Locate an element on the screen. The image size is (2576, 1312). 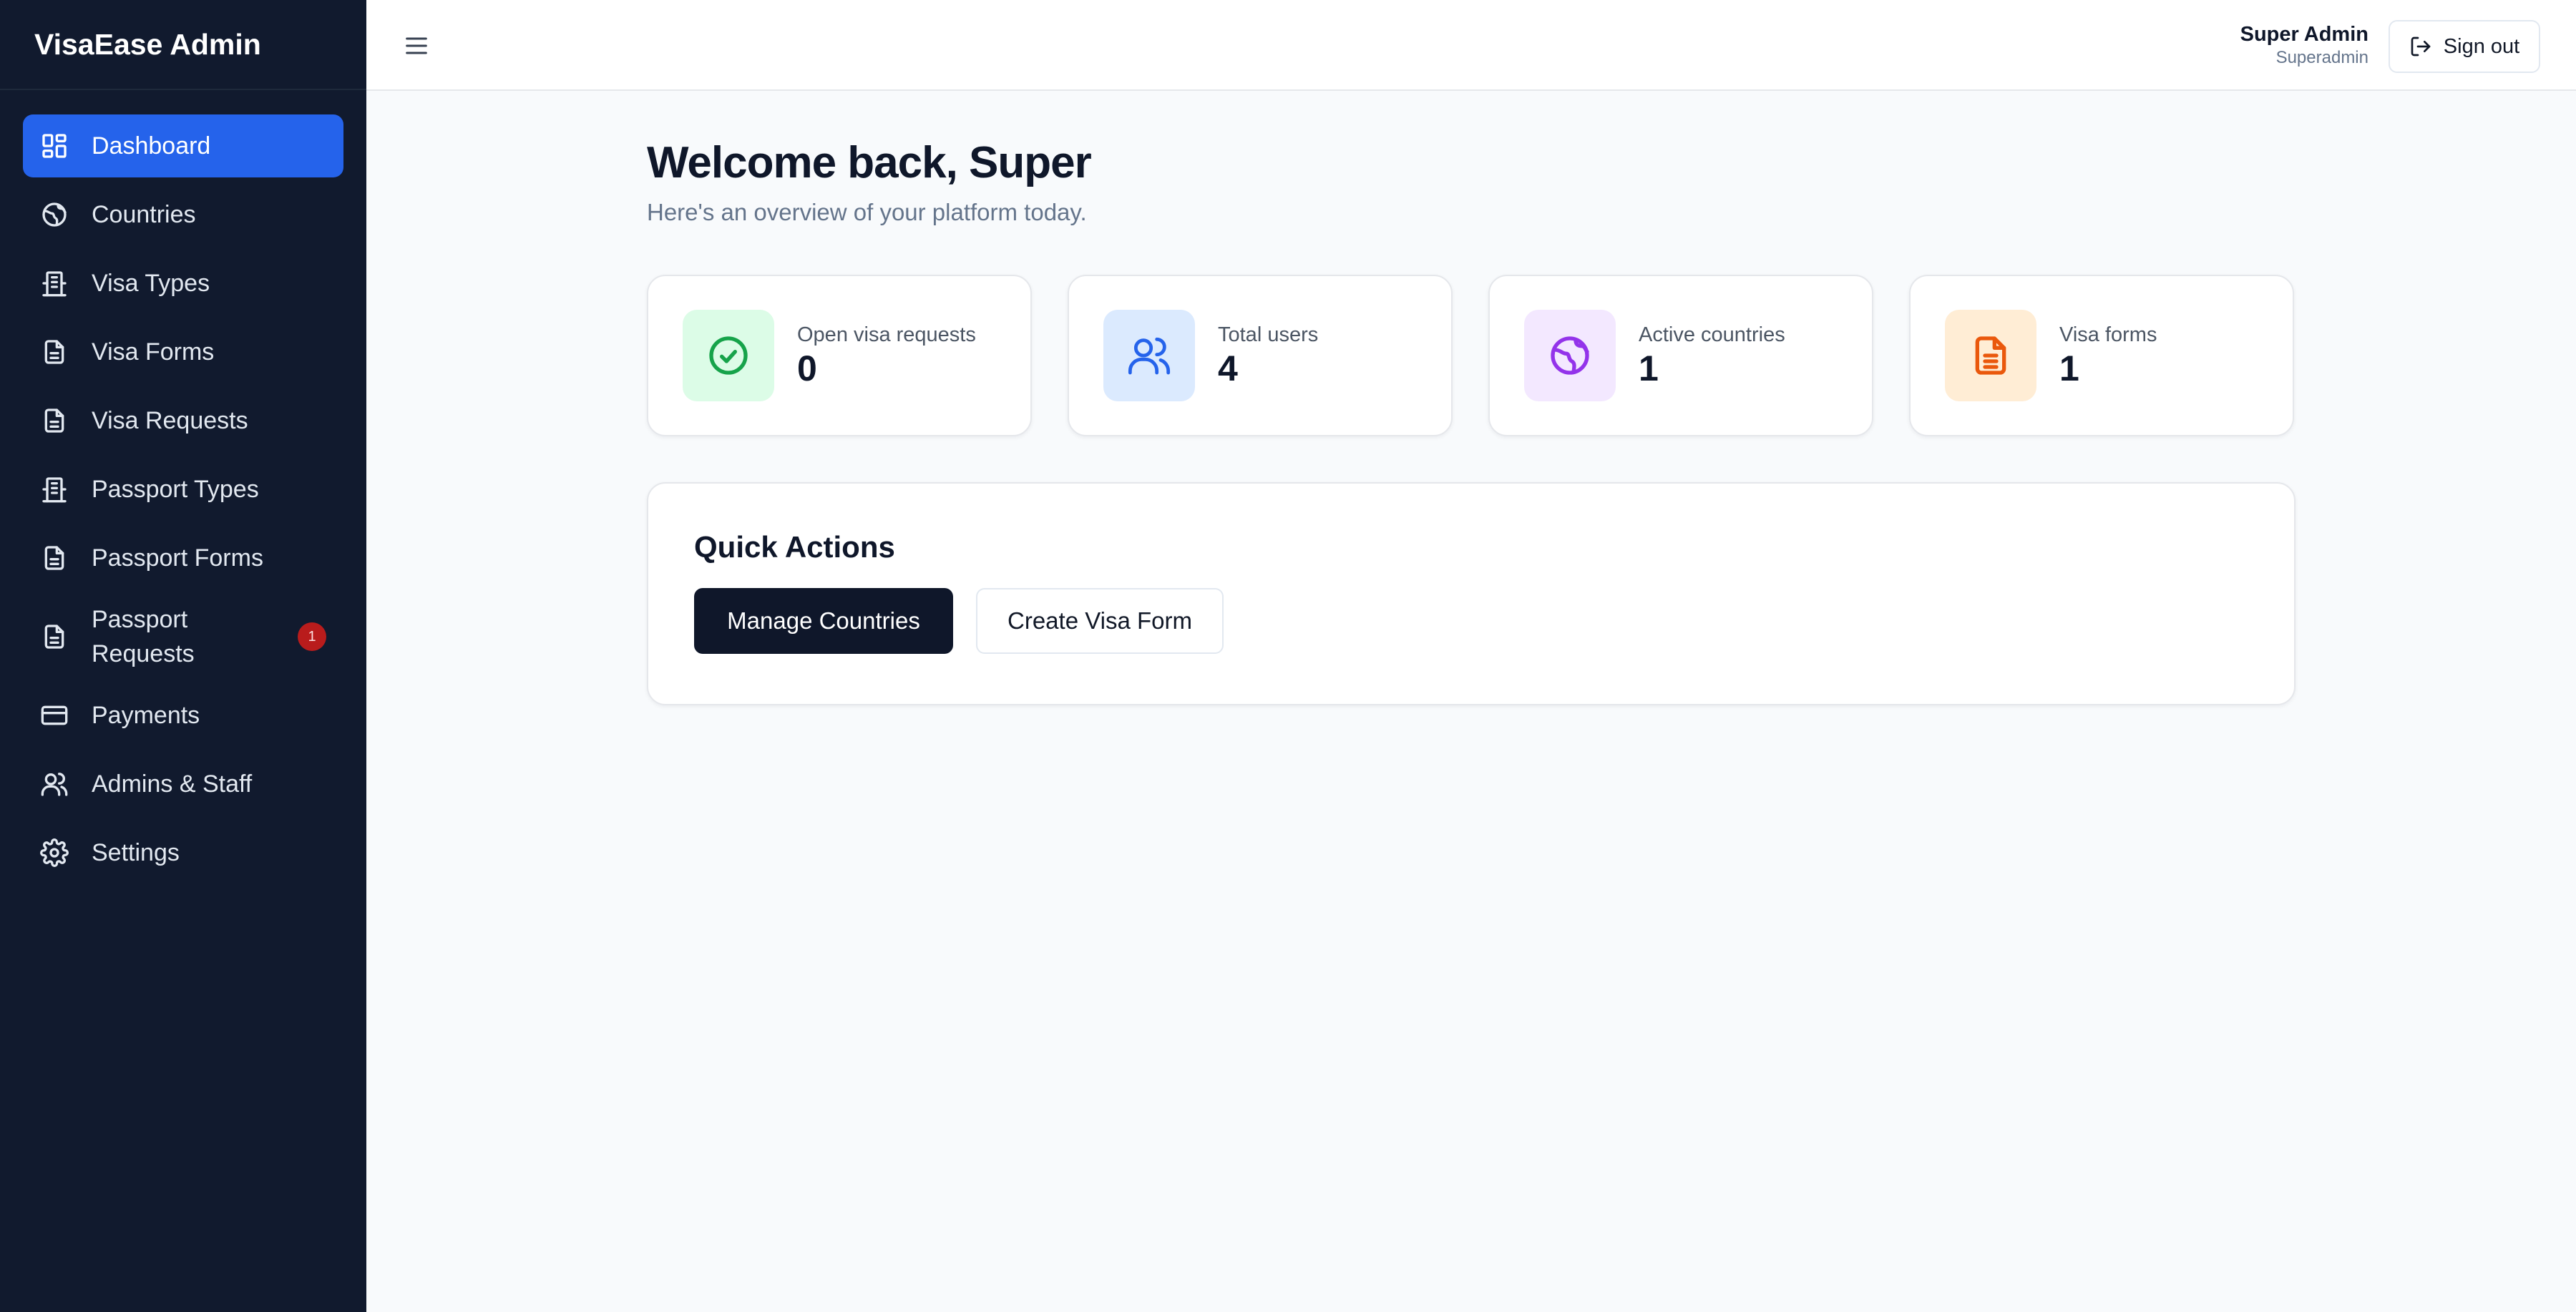
gear-icon is located at coordinates (54, 852).